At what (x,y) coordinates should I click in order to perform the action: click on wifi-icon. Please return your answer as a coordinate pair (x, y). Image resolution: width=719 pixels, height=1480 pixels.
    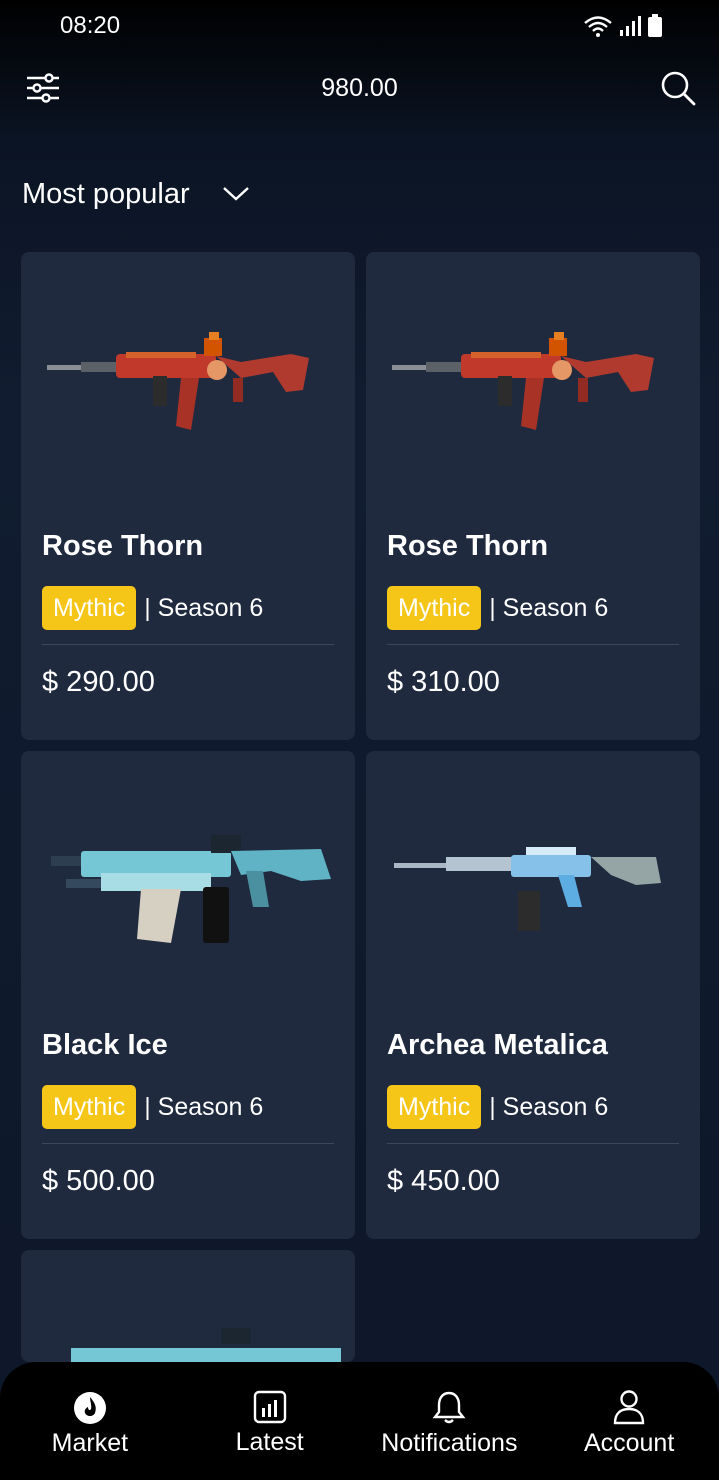
    Looking at the image, I should click on (598, 26).